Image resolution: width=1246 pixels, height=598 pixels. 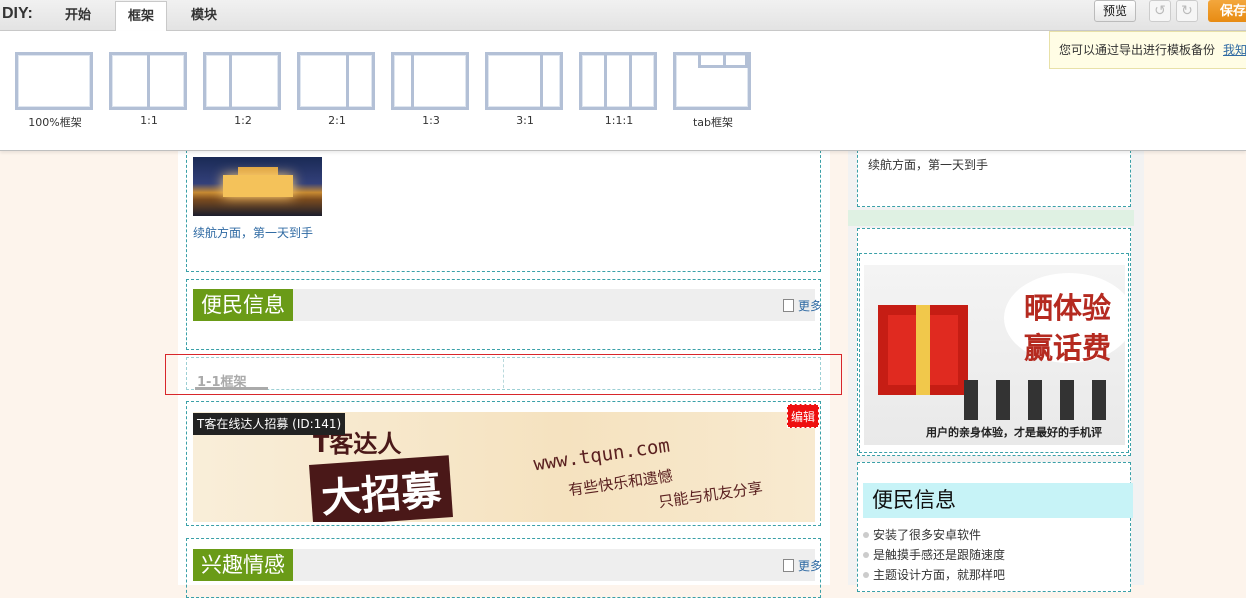 I want to click on frame-option-label: tab框架, so click(x=713, y=122).